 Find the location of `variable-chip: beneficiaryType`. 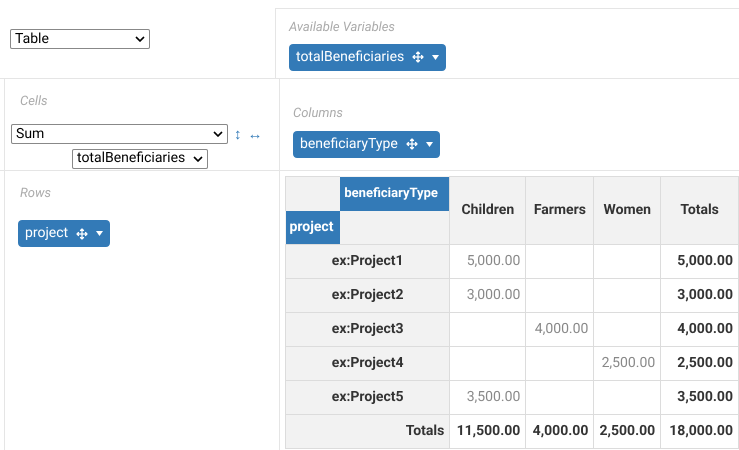

variable-chip: beneficiaryType is located at coordinates (366, 144).